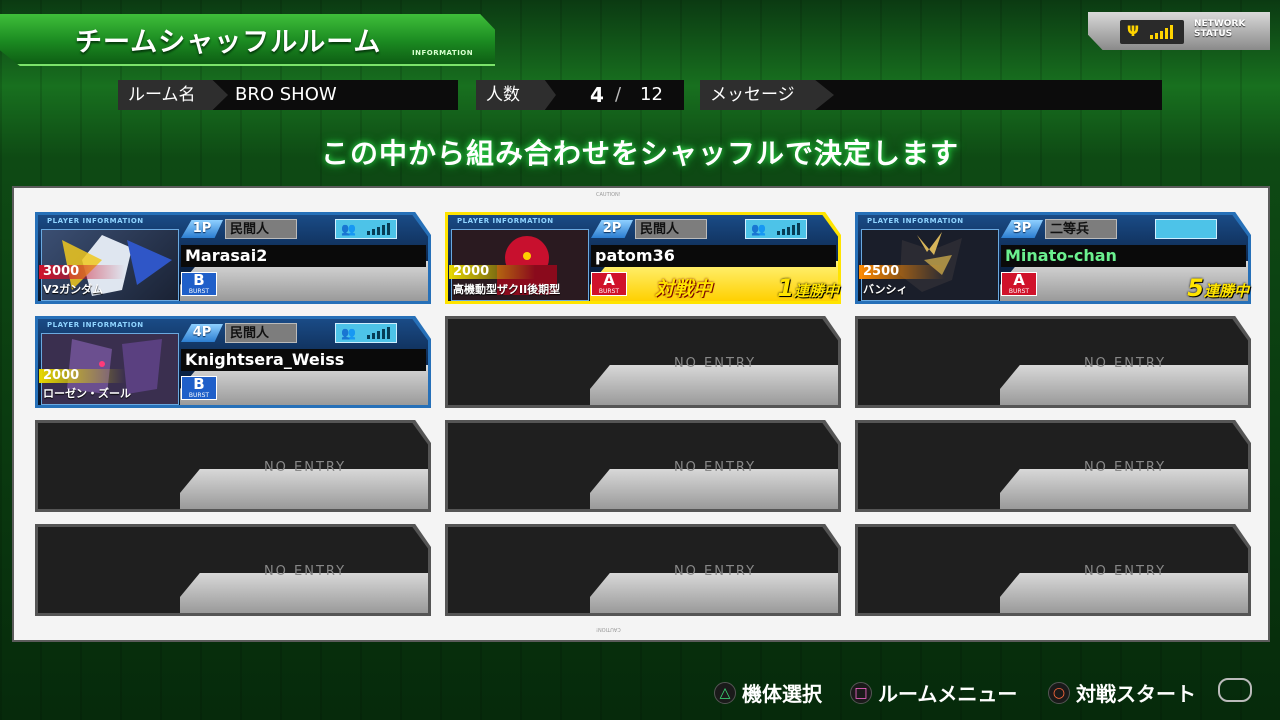 The image size is (1280, 720). I want to click on status-label: STATUS, so click(1213, 34).